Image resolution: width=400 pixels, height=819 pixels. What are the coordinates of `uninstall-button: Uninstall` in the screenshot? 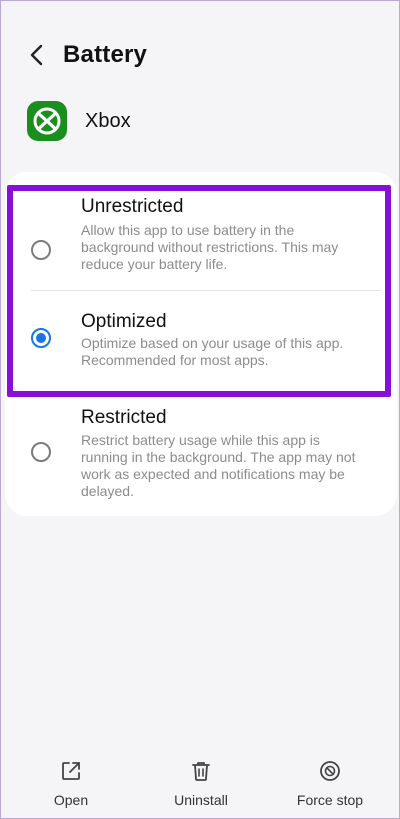 It's located at (201, 783).